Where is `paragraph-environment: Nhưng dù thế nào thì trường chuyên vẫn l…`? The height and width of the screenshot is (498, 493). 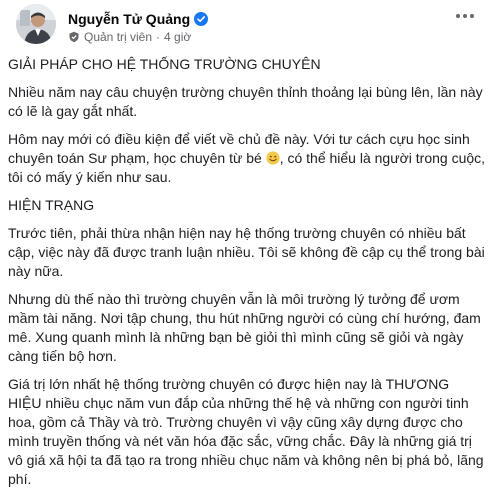 paragraph-environment: Nhưng dù thế nào thì trường chuyên vẫn l… is located at coordinates (244, 327).